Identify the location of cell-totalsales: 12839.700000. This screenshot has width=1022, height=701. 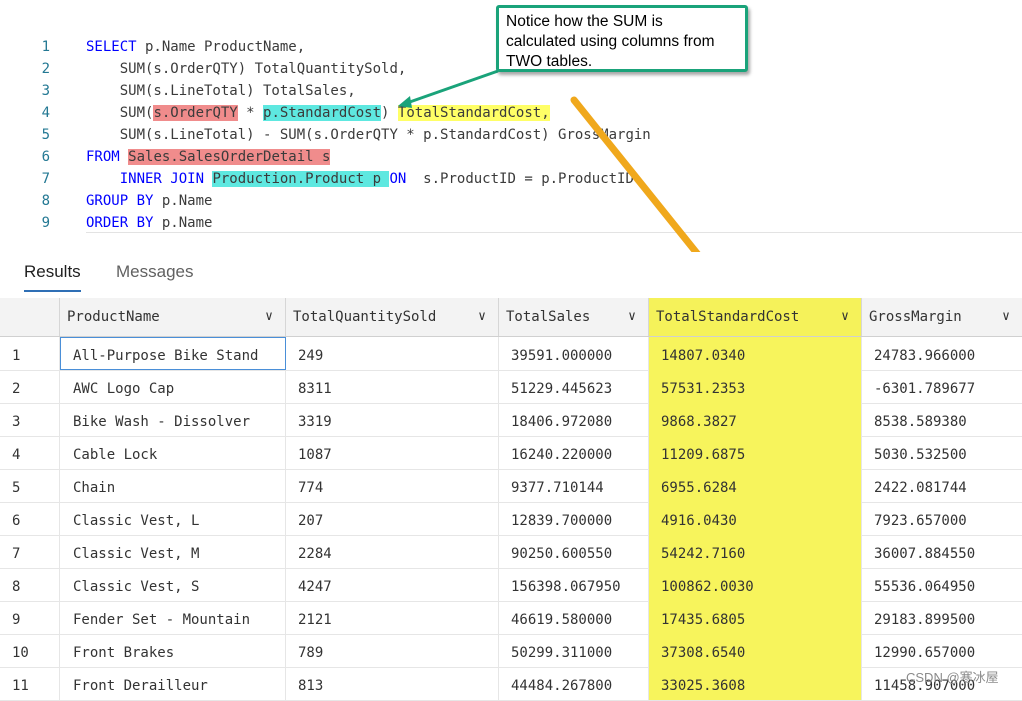
(574, 518).